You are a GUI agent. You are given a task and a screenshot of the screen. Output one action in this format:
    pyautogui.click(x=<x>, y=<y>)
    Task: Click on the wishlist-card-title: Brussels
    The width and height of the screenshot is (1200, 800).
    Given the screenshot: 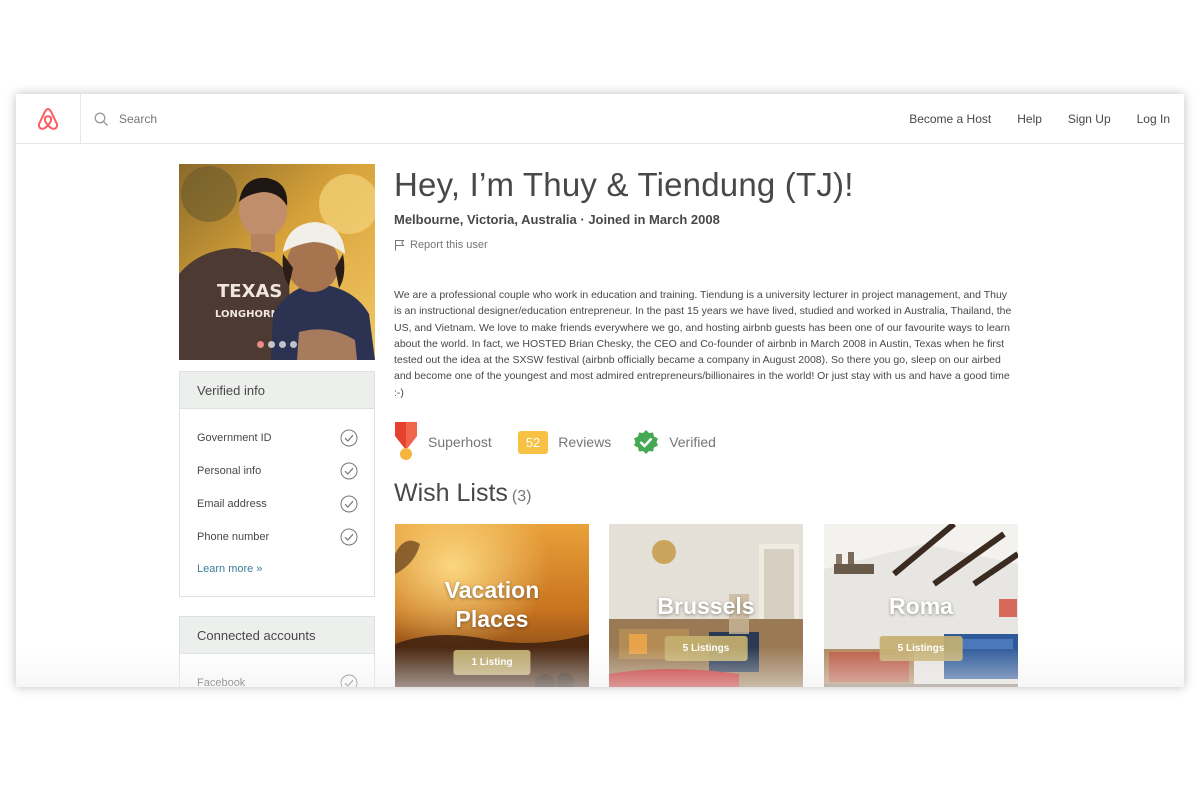 What is the action you would take?
    pyautogui.click(x=706, y=606)
    